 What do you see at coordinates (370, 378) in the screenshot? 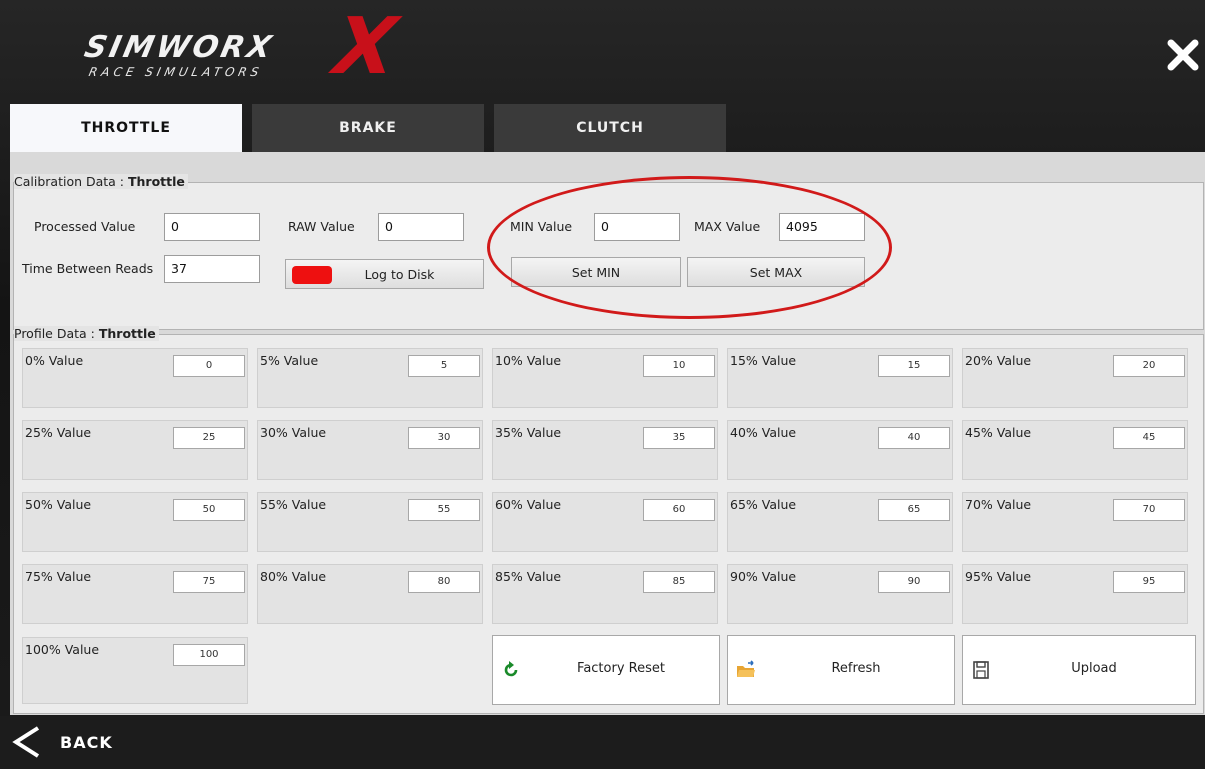
I see `profile-cell-5: 5% Value 5` at bounding box center [370, 378].